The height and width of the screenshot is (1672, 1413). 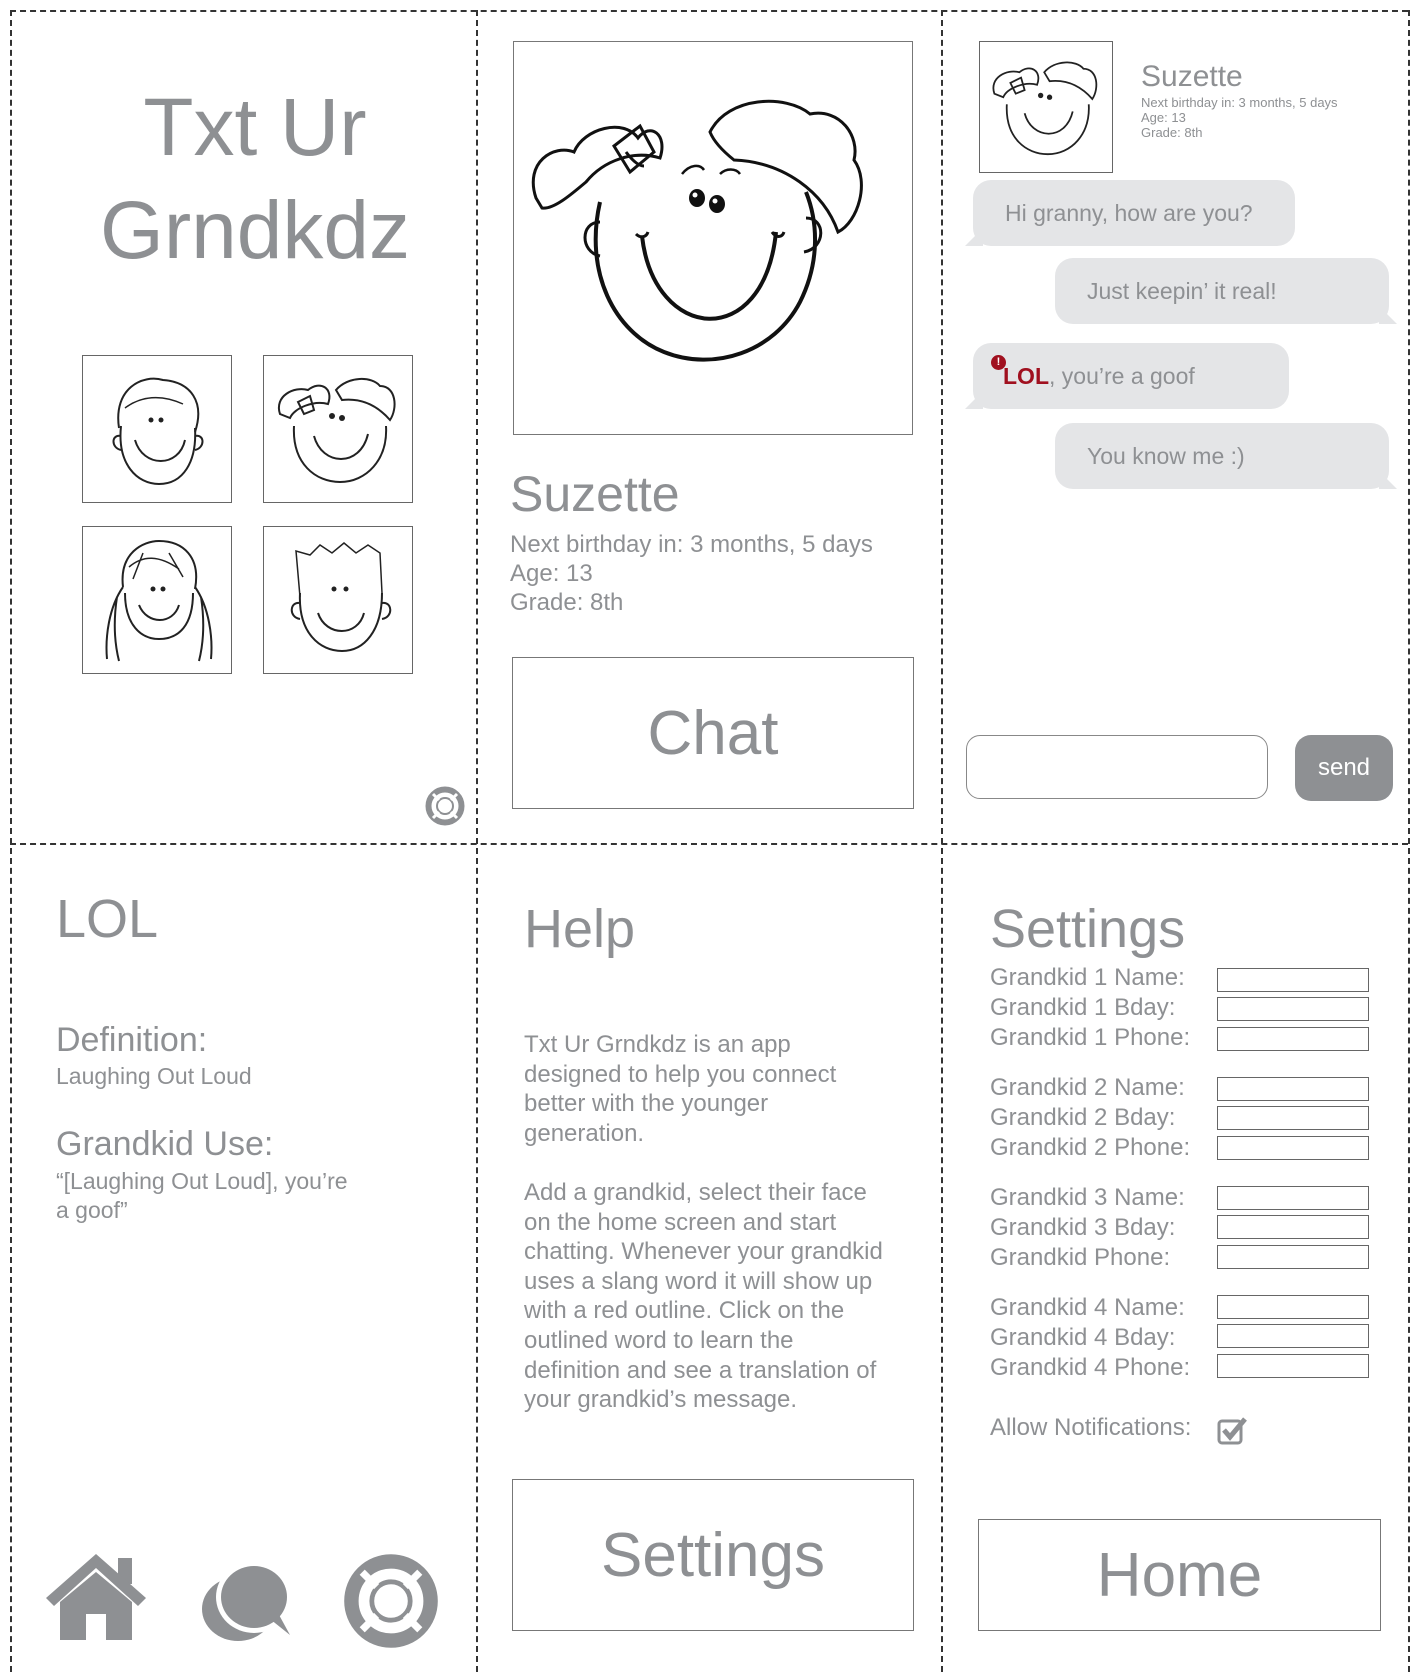 I want to click on help-button, so click(x=445, y=806).